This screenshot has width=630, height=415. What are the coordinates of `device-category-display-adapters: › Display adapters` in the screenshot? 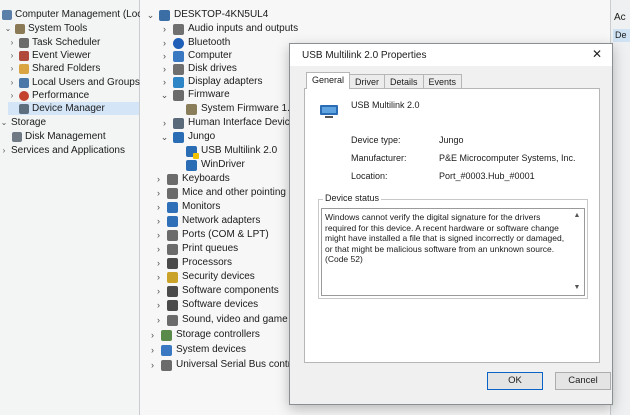 It's located at (211, 82).